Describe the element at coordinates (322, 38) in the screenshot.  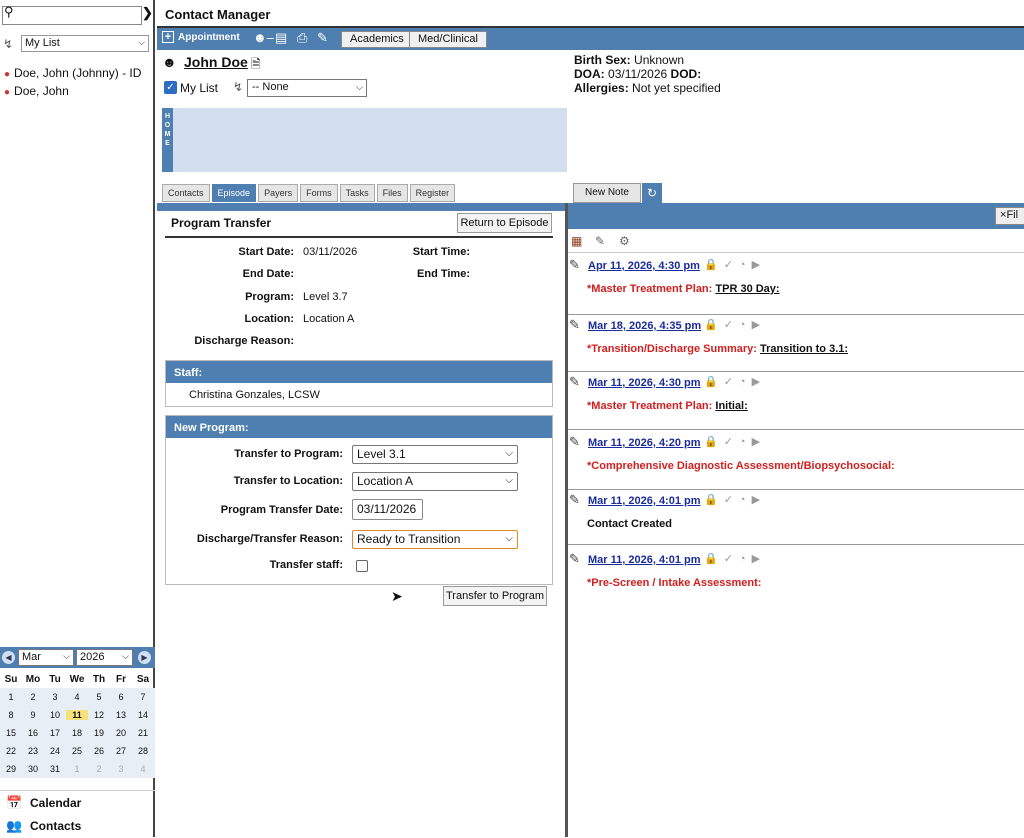
I see `edit-icon: ✎` at that location.